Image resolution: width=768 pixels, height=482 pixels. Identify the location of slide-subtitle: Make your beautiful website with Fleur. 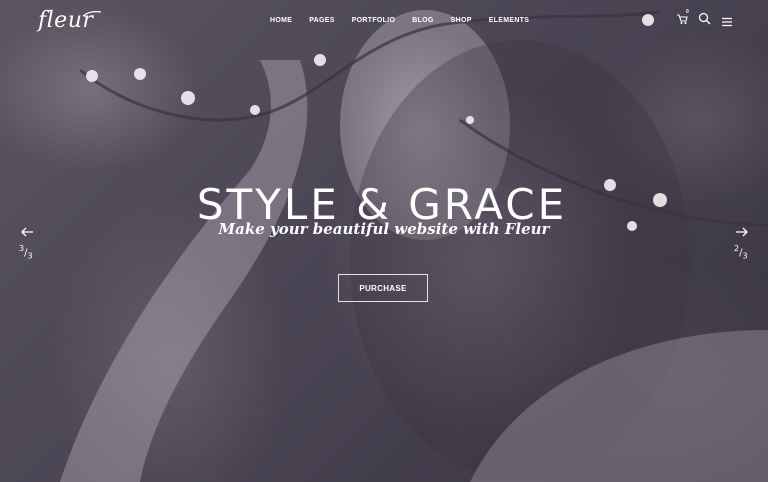
(384, 229).